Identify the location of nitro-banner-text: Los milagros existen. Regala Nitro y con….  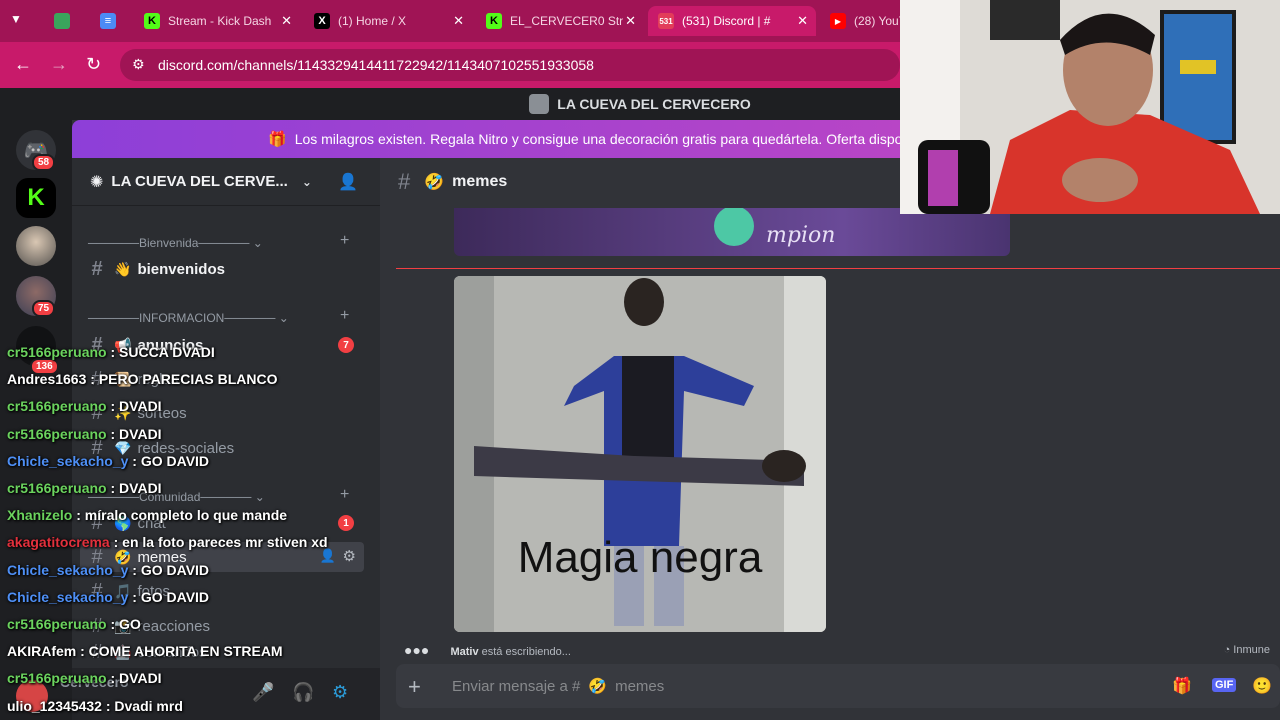
(598, 139).